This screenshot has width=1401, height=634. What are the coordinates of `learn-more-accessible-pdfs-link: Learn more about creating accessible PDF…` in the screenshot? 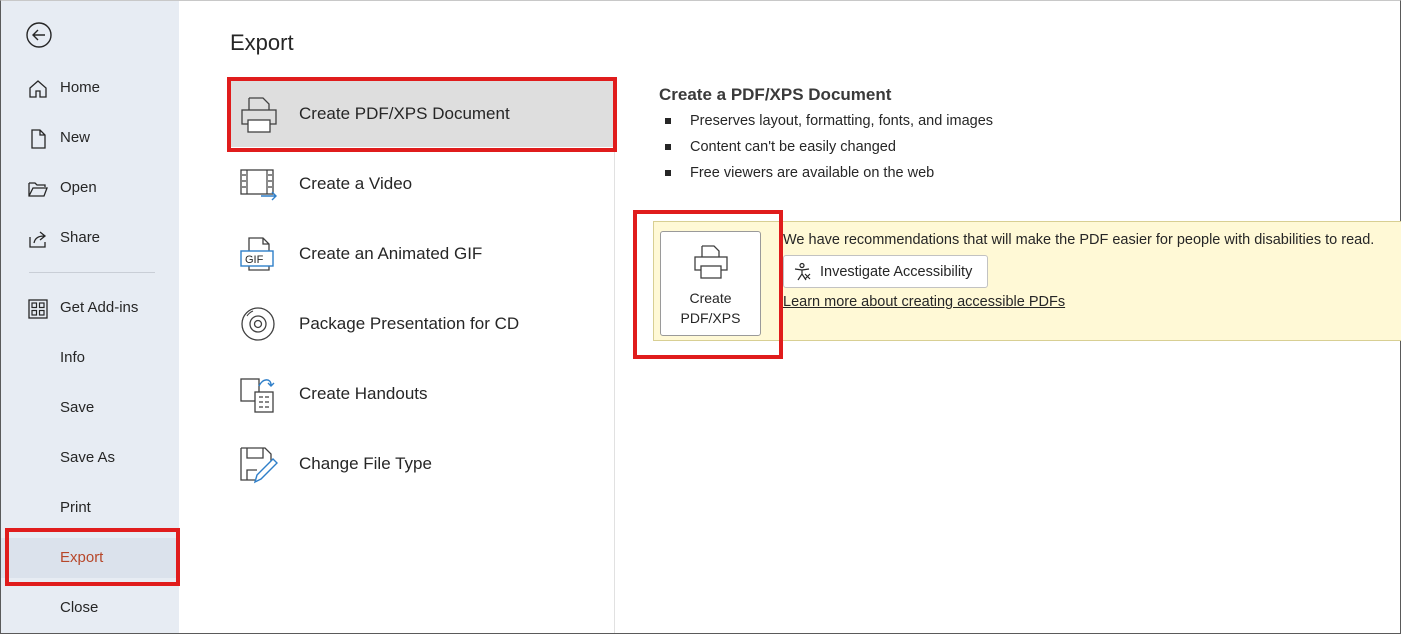 It's located at (924, 302).